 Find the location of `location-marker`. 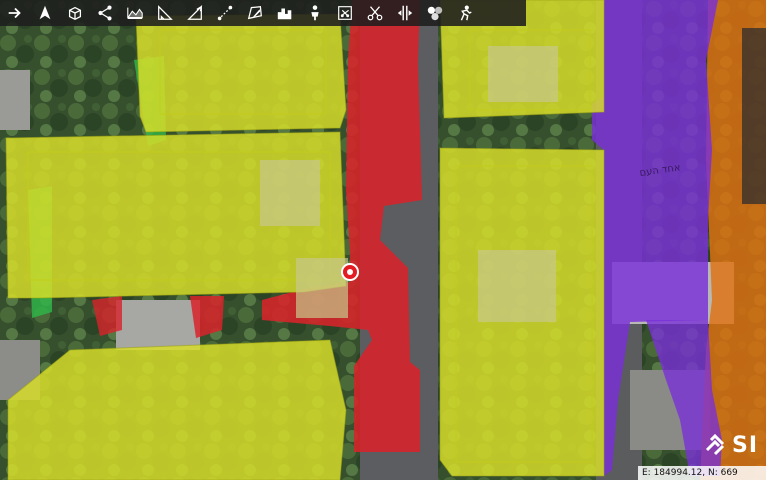

location-marker is located at coordinates (350, 272).